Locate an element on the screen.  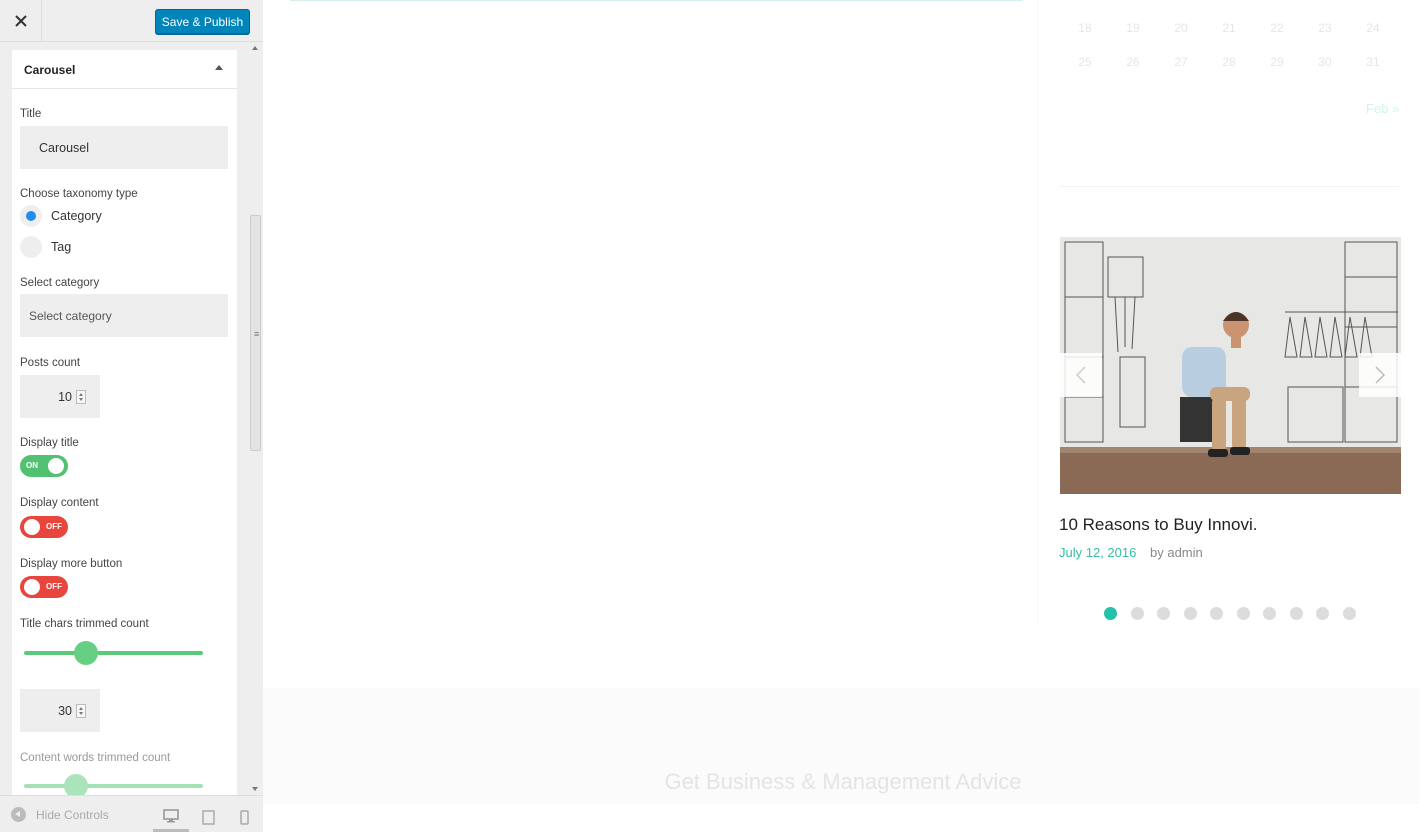
radio-button is located at coordinates (31, 247).